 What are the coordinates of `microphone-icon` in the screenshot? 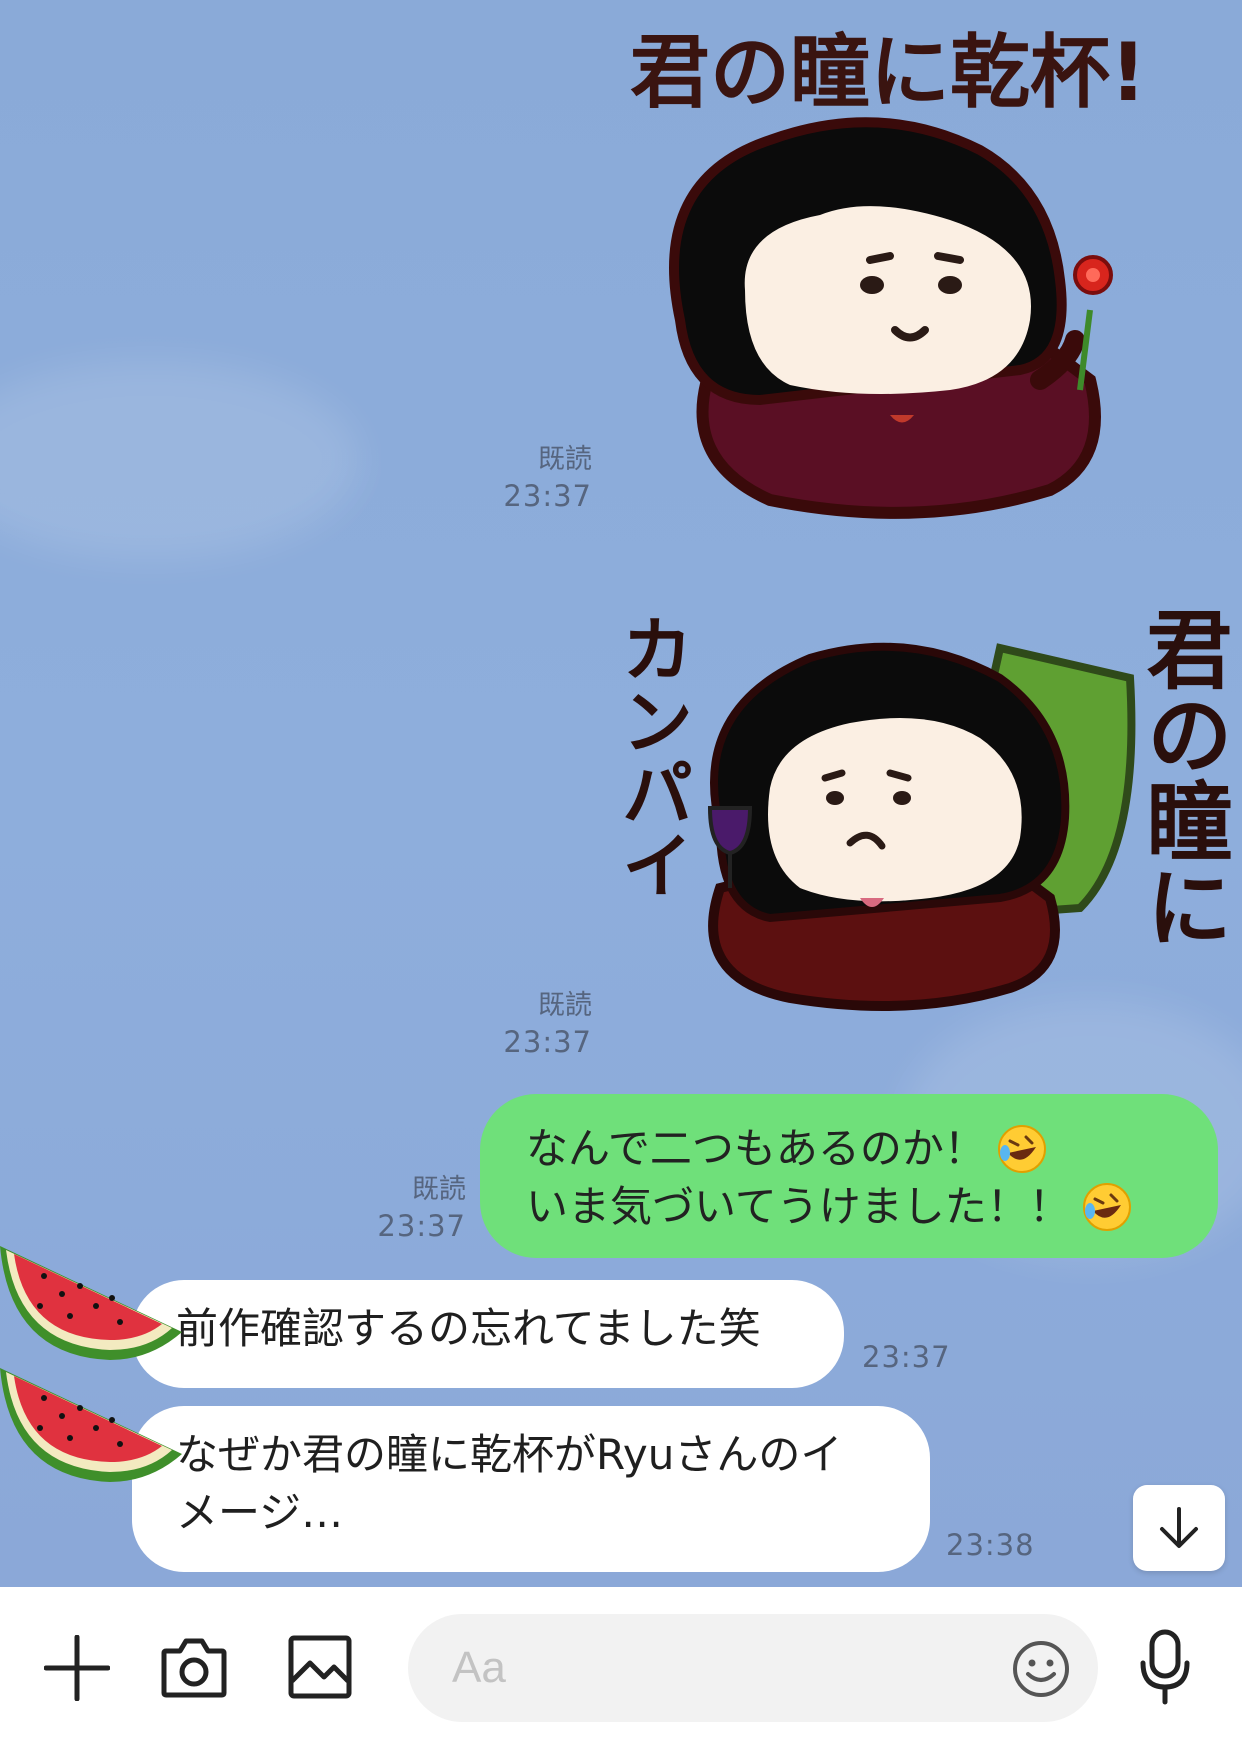 It's located at (1165, 1667).